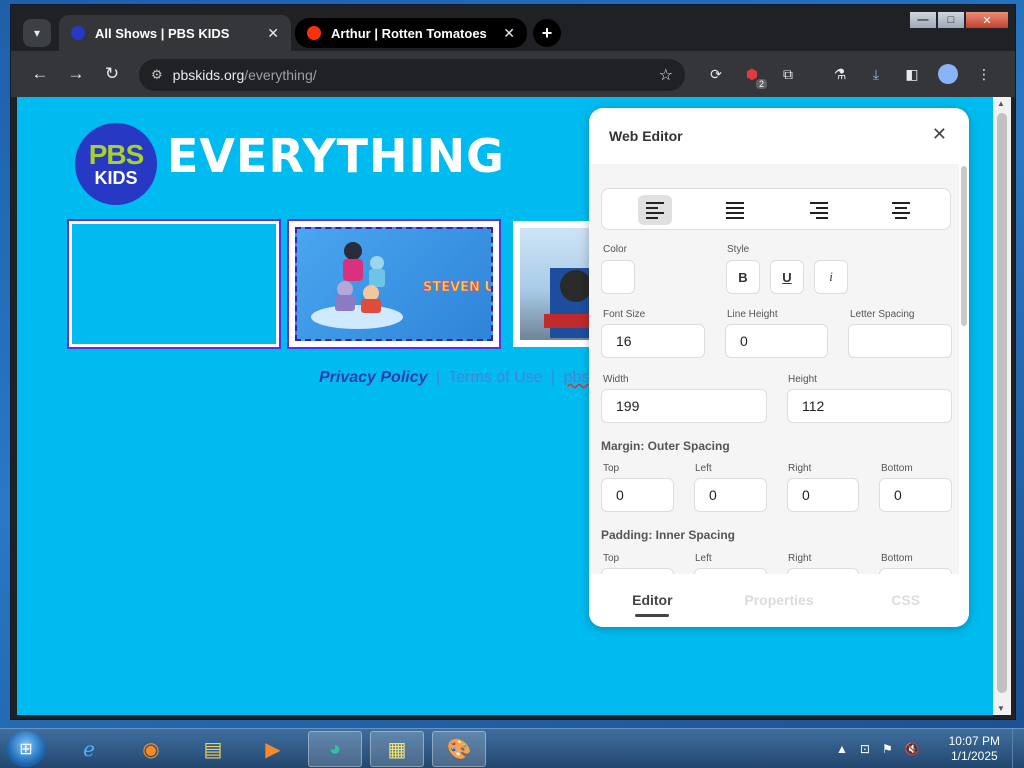 The image size is (1024, 768). I want to click on italic-button: i, so click(831, 277).